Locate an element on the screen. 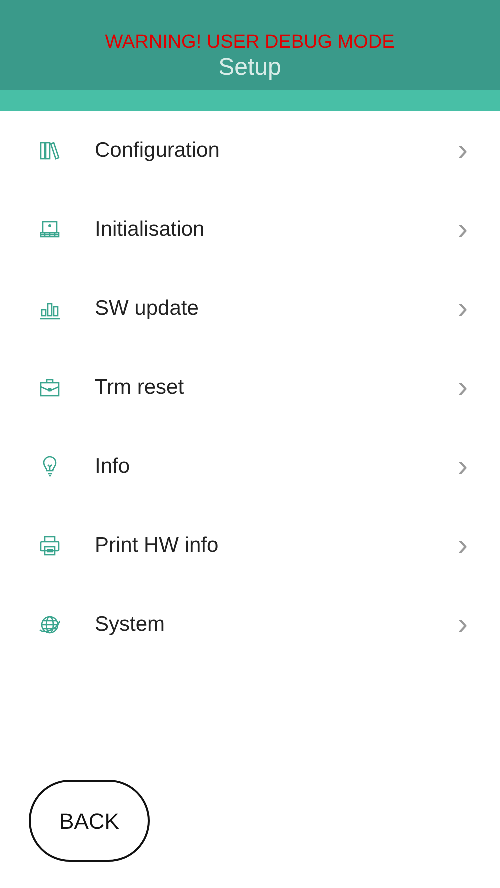  menu-item: System › is located at coordinates (250, 624).